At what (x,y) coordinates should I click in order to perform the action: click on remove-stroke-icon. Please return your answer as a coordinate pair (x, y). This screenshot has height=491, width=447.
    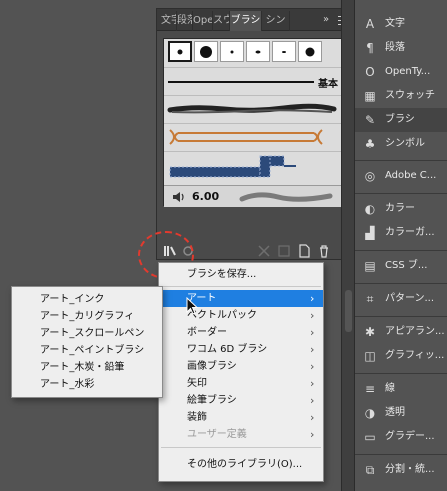
    Looking at the image, I should click on (264, 251).